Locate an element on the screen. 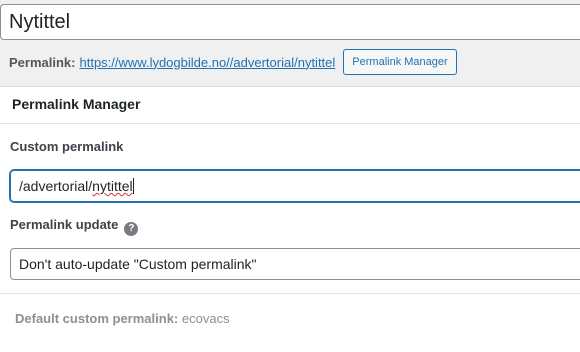 The image size is (580, 352). permalink-update-label: Permalink update is located at coordinates (64, 224).